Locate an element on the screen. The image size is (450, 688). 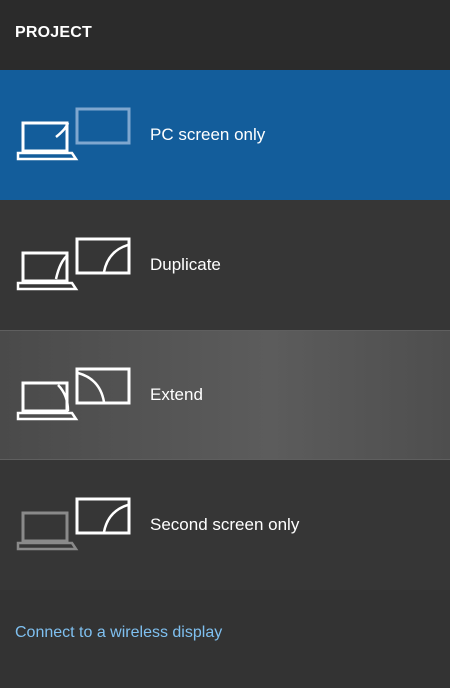
panel-header: PROJECT is located at coordinates (225, 35).